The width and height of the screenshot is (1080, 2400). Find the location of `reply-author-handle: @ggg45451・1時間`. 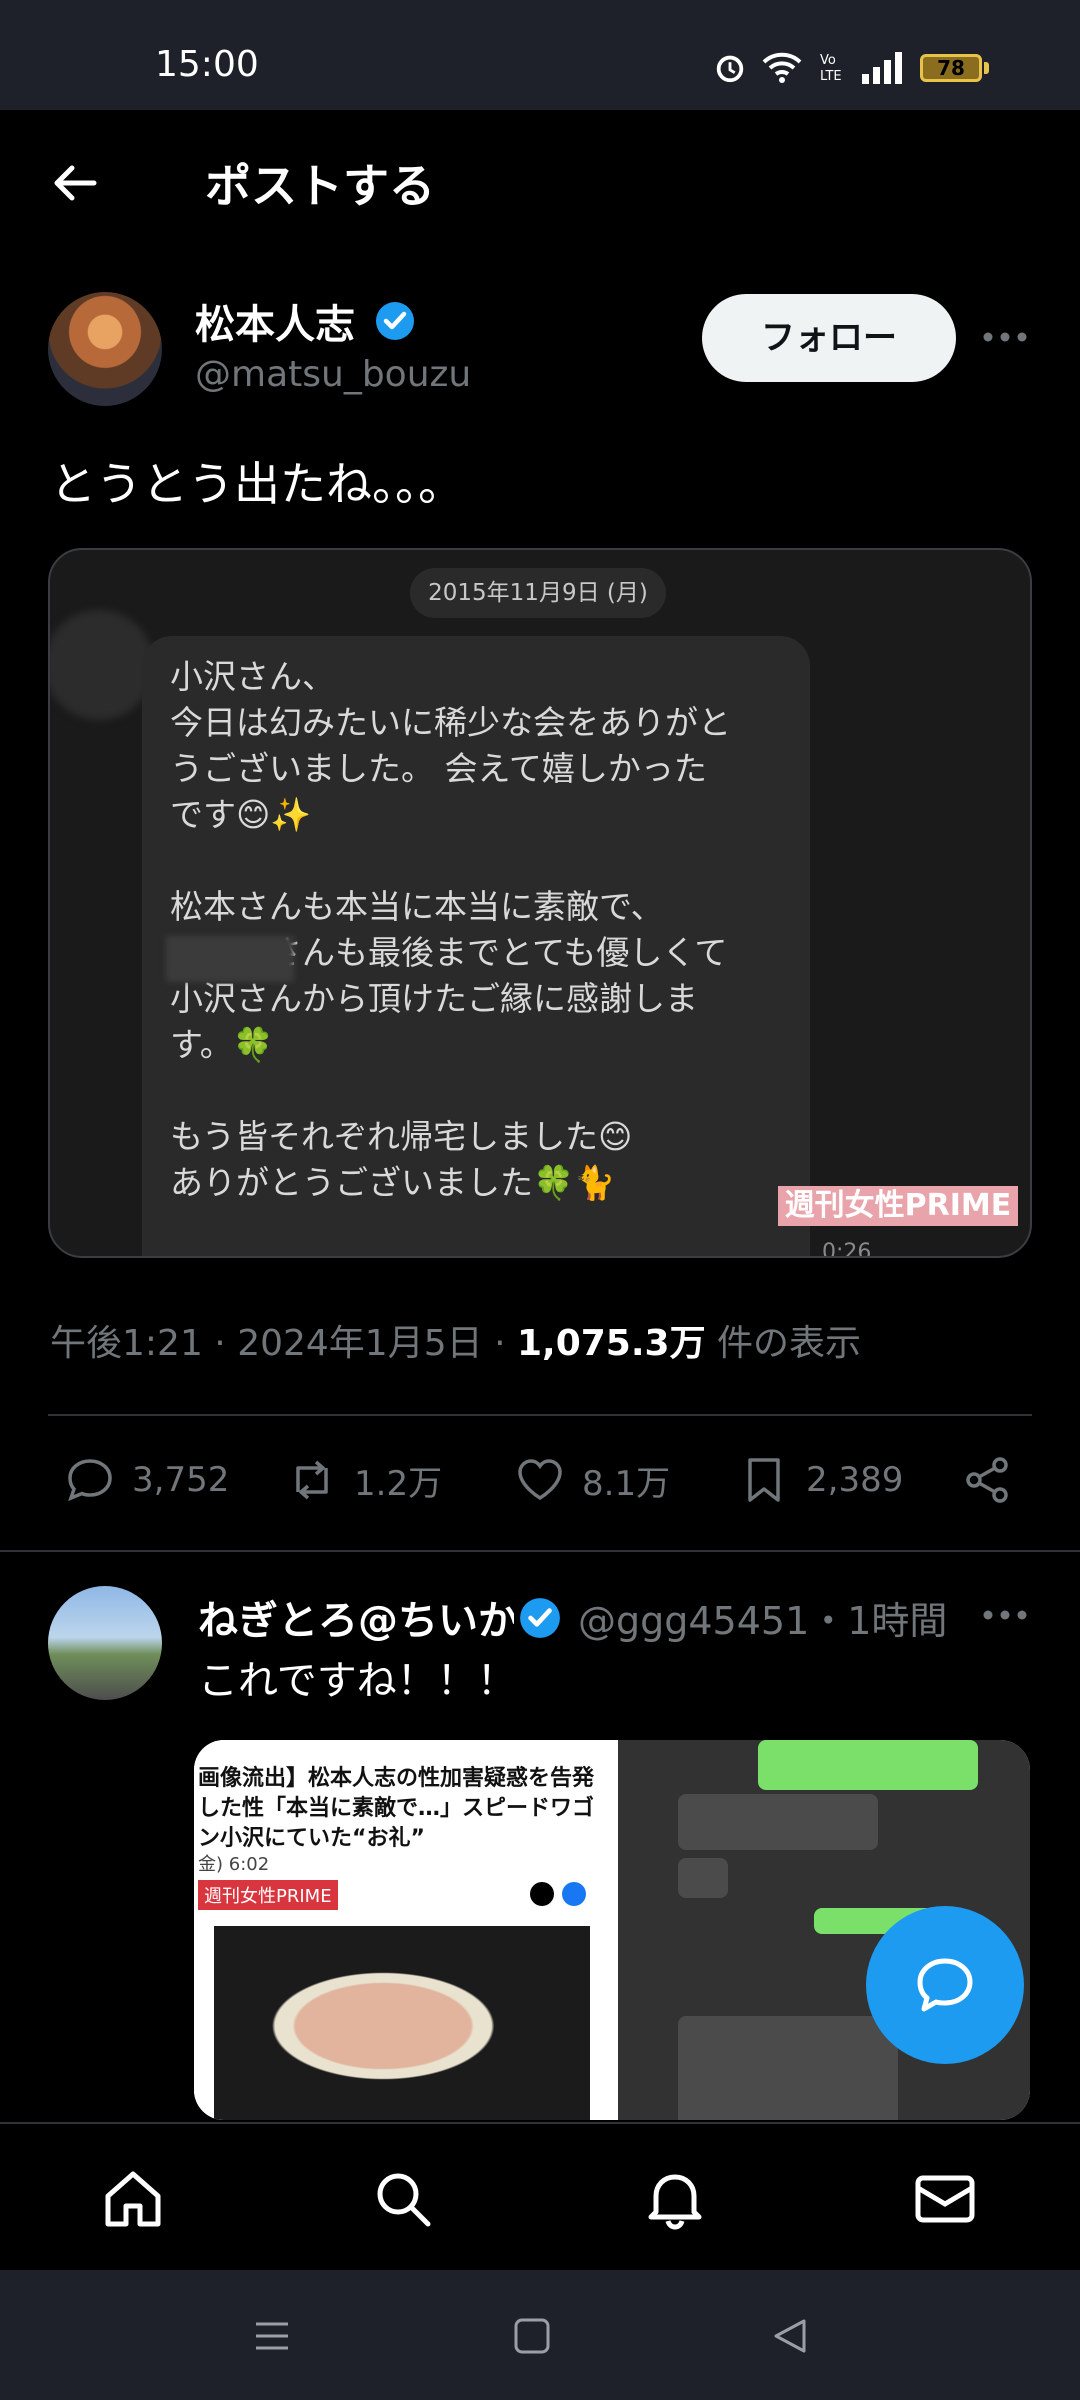

reply-author-handle: @ggg45451・1時間 is located at coordinates (762, 1617).